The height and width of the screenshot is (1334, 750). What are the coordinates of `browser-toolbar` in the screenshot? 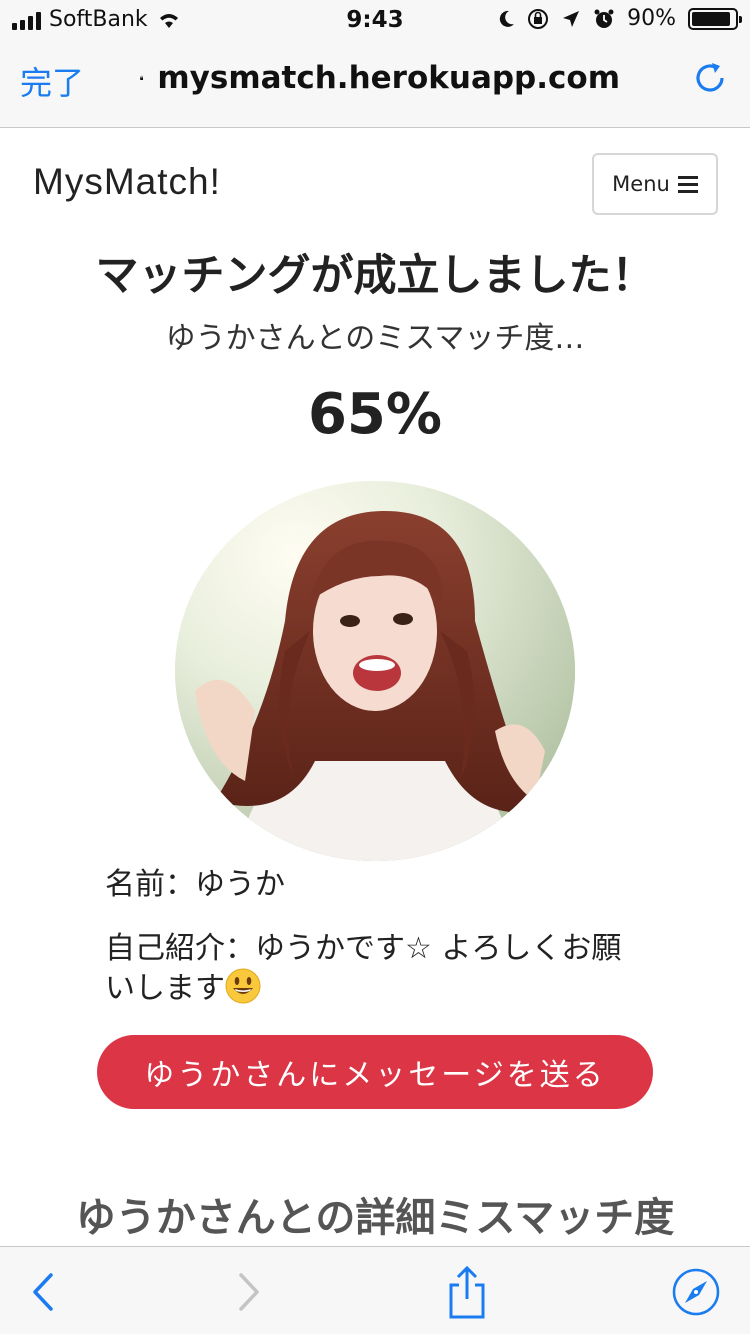 It's located at (375, 1290).